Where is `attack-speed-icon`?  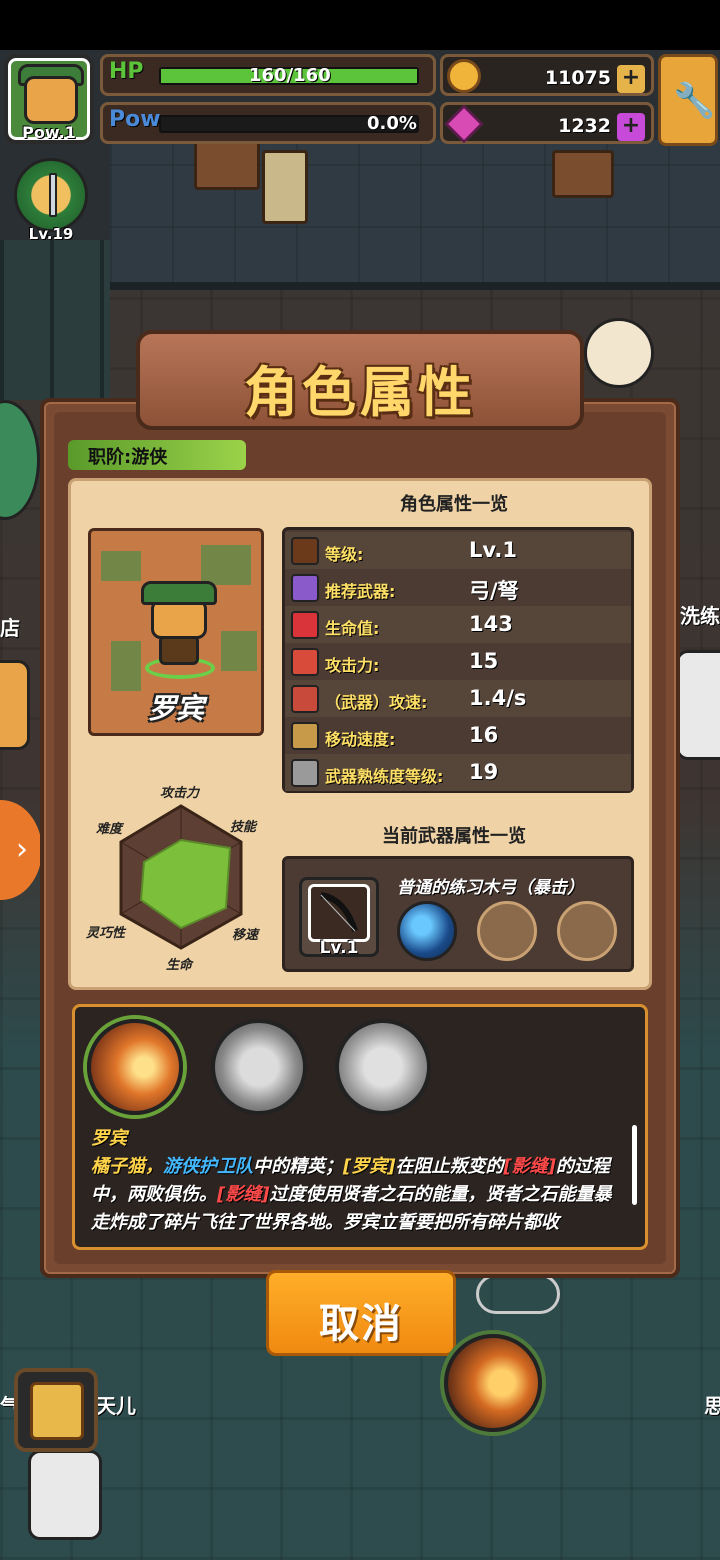
attack-speed-icon is located at coordinates (305, 699).